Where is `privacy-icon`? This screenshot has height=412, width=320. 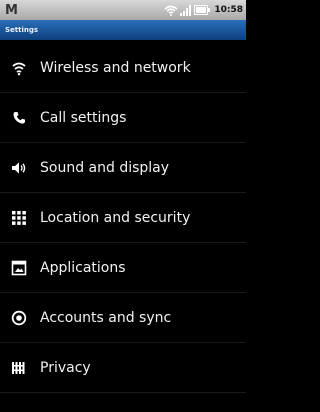 privacy-icon is located at coordinates (19, 368).